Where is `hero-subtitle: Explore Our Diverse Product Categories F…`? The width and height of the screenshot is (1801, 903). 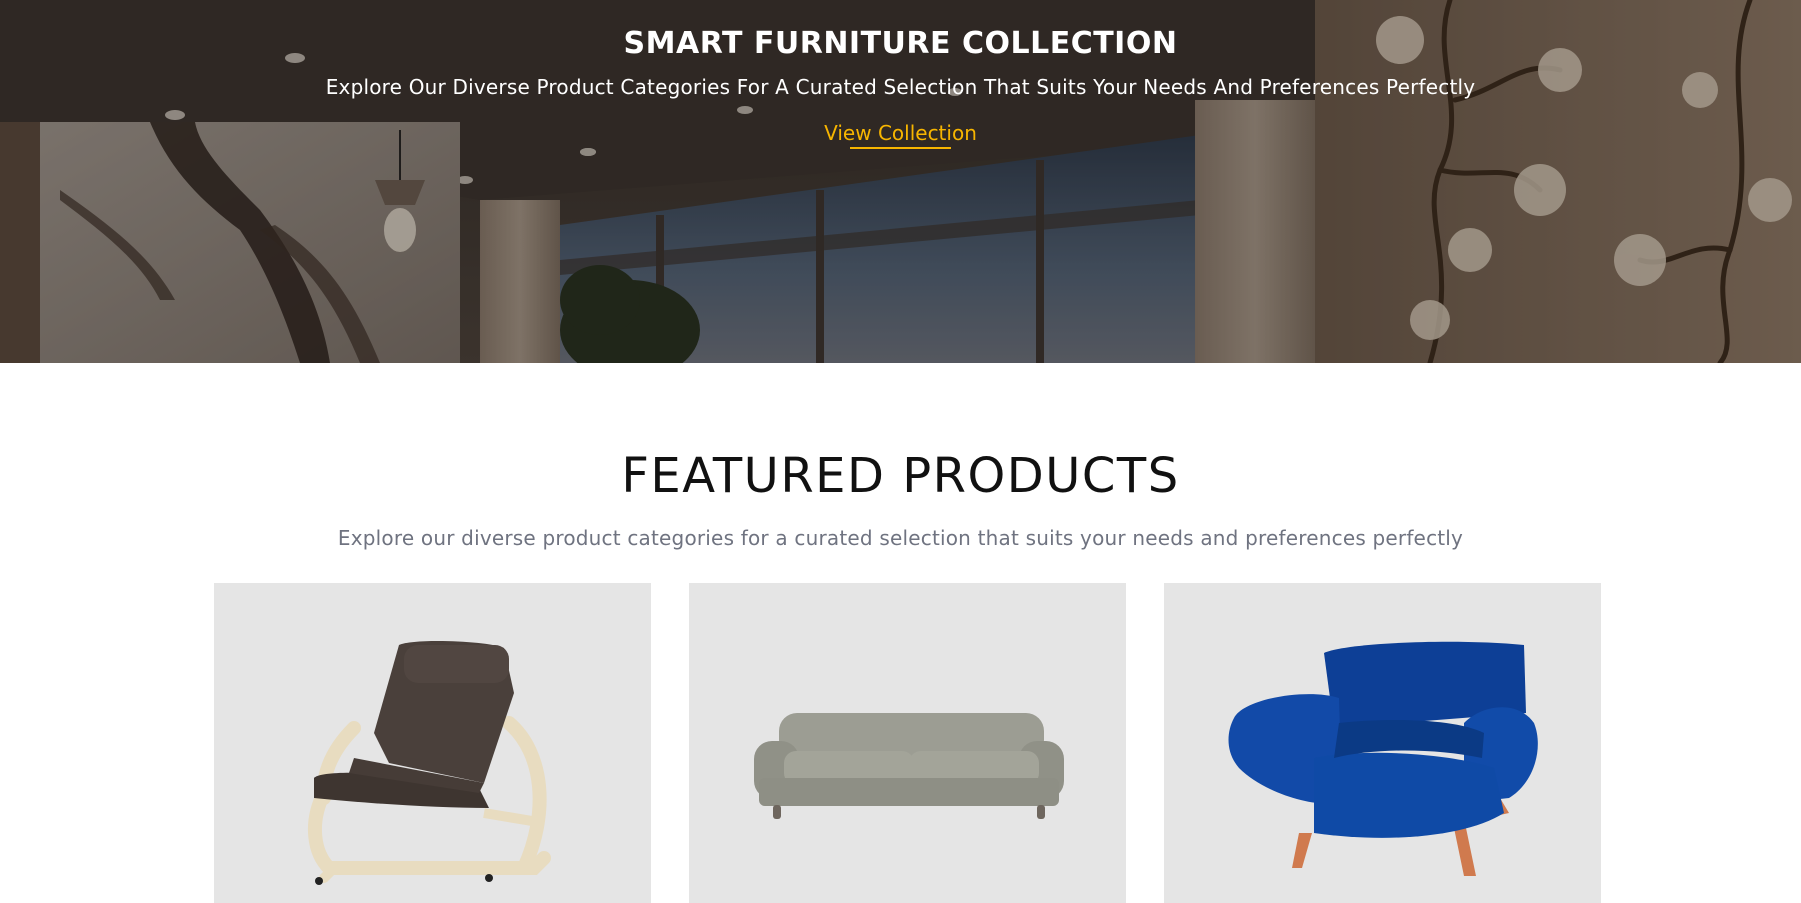
hero-subtitle: Explore Our Diverse Product Categories F… is located at coordinates (900, 87).